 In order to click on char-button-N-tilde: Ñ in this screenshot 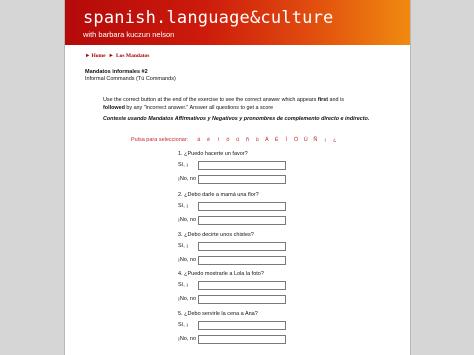, I will do `click(315, 140)`.